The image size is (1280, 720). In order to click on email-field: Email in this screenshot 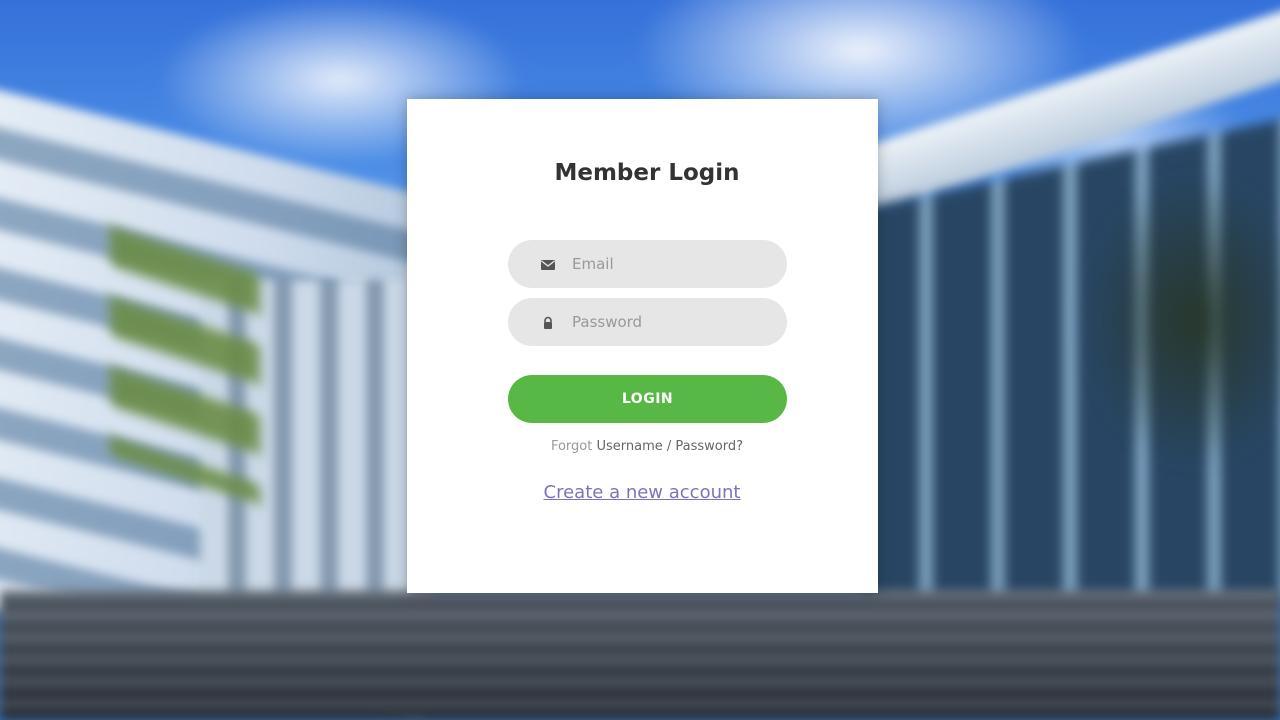, I will do `click(647, 264)`.